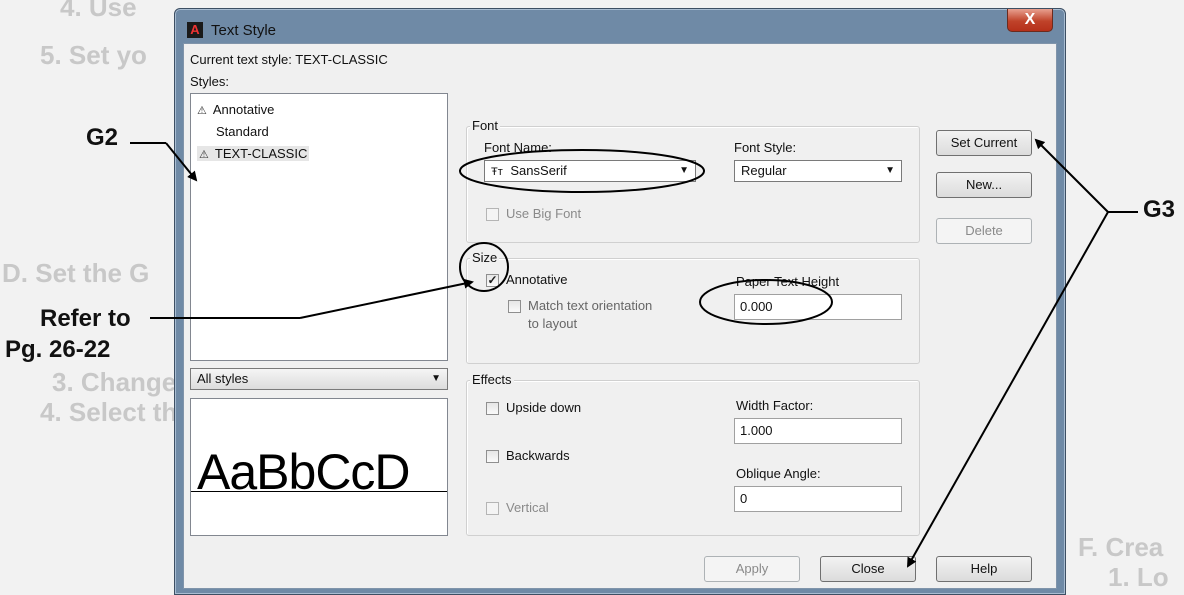 This screenshot has width=1184, height=595. Describe the element at coordinates (620, 26) in the screenshot. I see `title-bar: A Text Style X` at that location.